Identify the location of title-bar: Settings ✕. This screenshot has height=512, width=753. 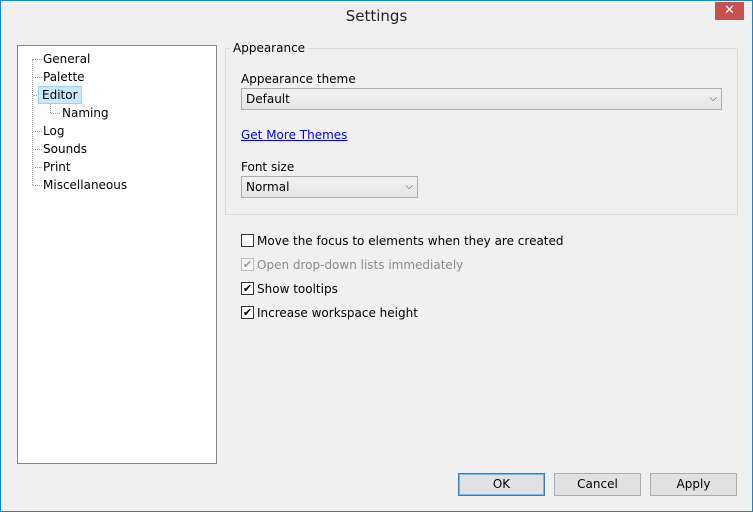
(376, 16).